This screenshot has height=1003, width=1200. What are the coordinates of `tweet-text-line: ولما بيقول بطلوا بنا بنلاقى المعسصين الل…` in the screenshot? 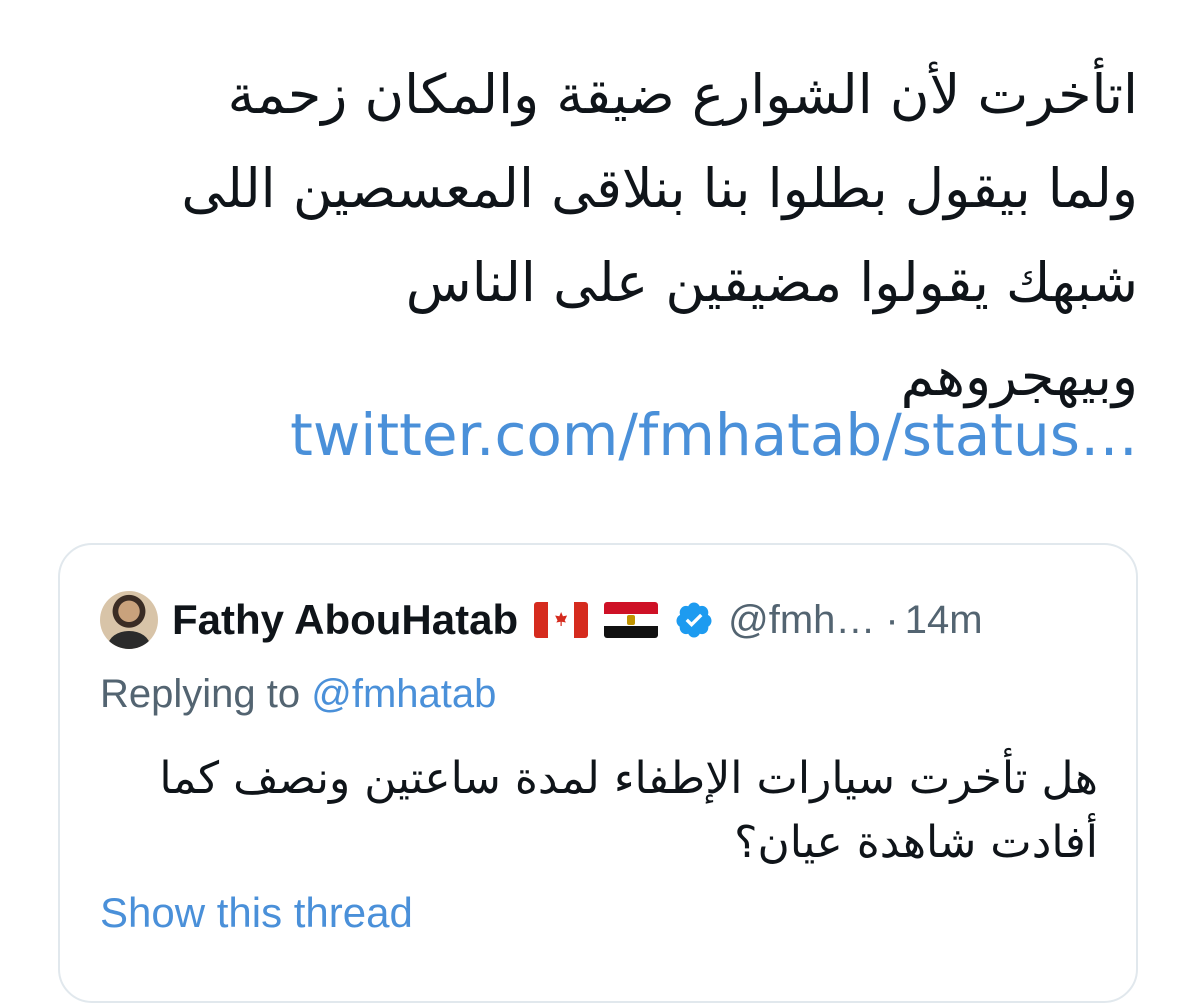 It's located at (659, 188).